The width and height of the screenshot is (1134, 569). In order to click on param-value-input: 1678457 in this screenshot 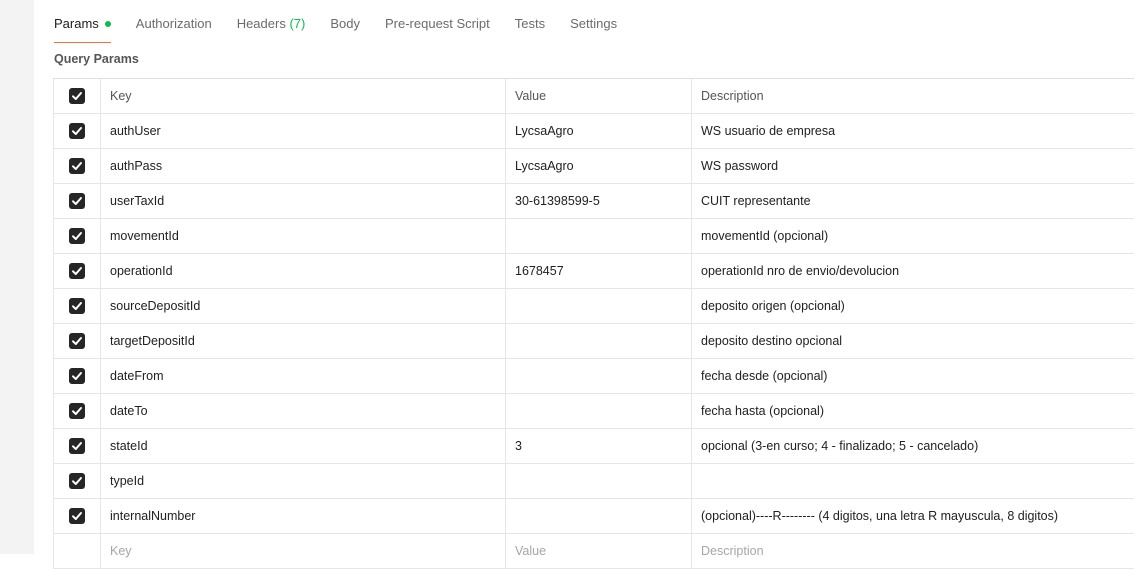, I will do `click(598, 271)`.